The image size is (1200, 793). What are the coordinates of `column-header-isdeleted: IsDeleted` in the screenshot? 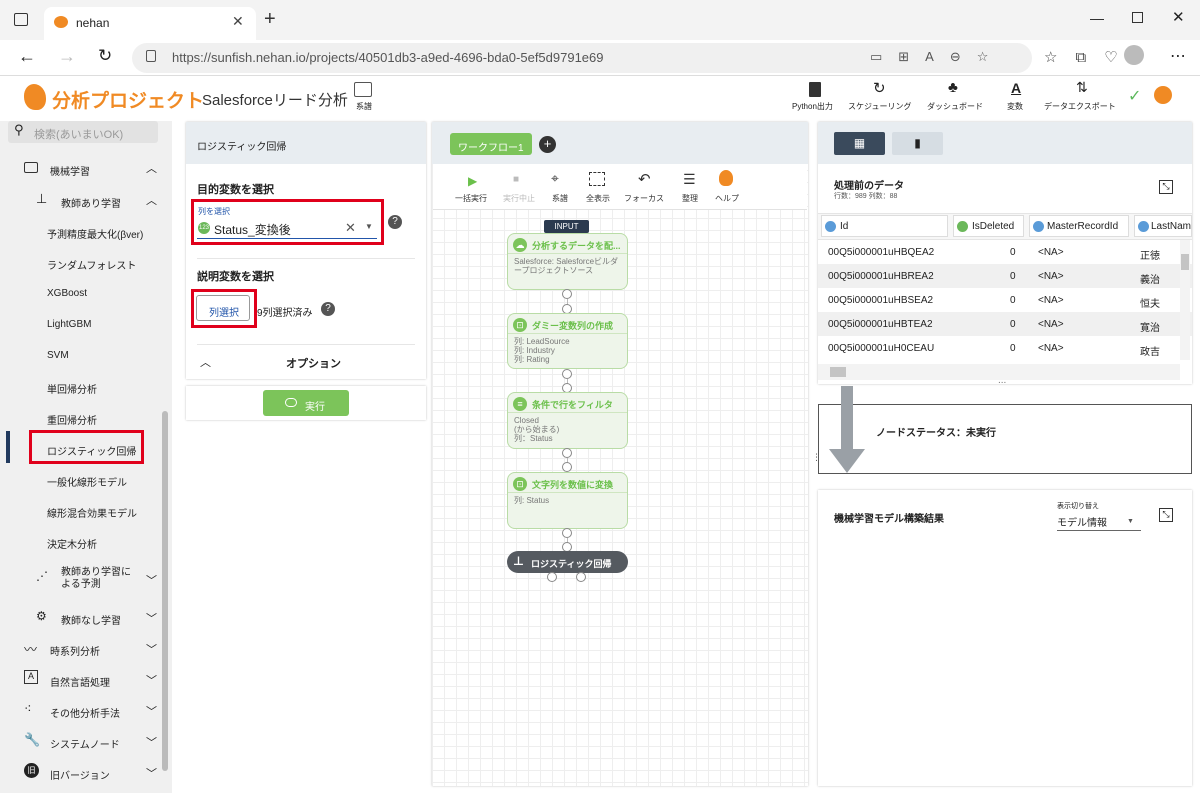 It's located at (988, 226).